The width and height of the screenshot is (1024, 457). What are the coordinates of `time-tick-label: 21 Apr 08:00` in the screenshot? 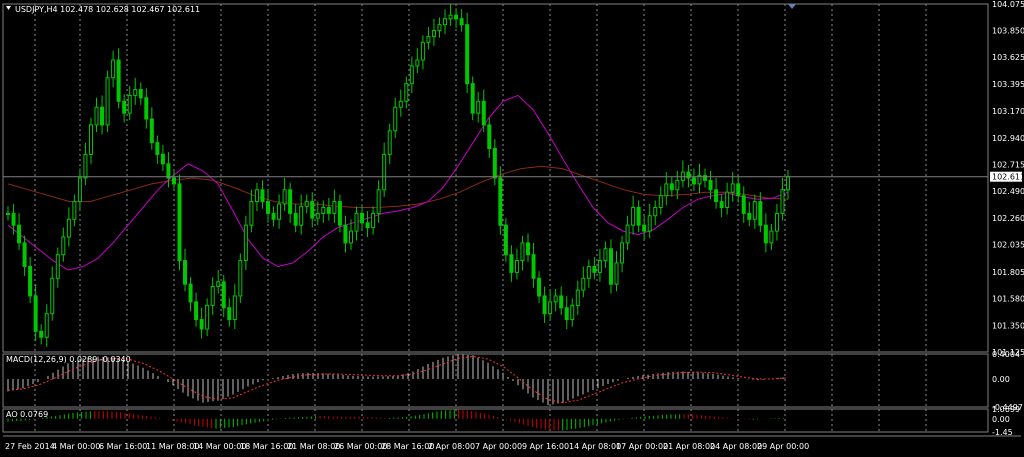 It's located at (689, 446).